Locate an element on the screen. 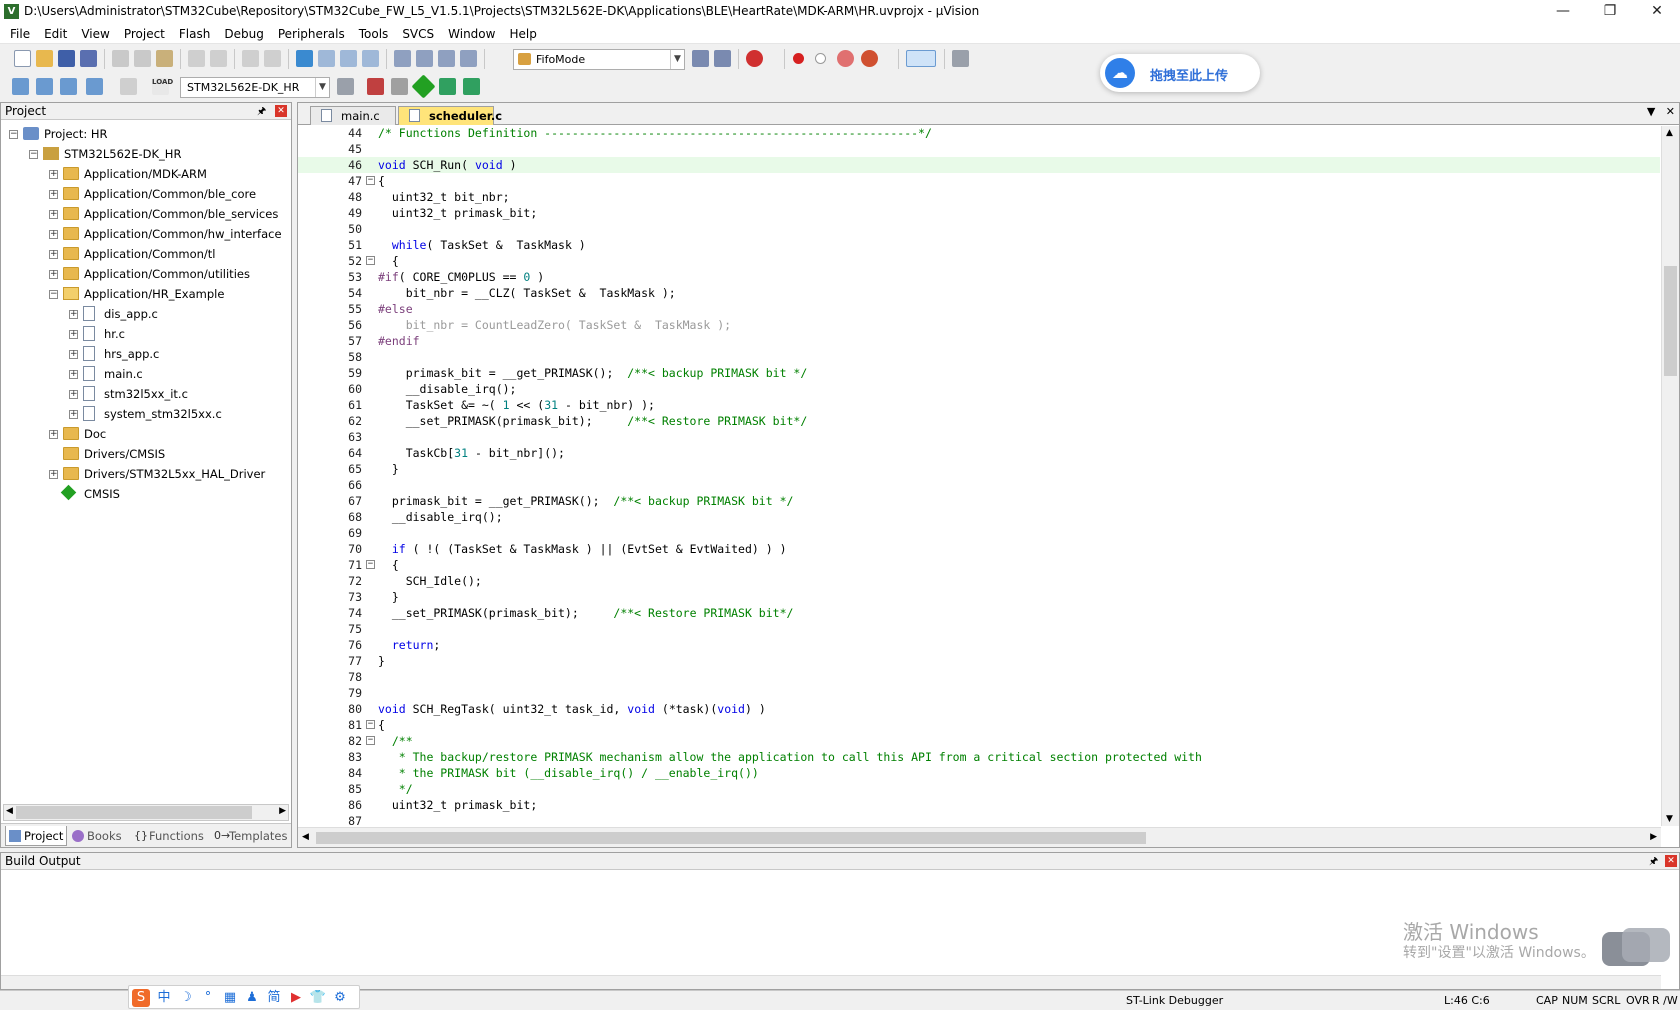 This screenshot has height=1010, width=1680. unindent-icon is located at coordinates (424, 58).